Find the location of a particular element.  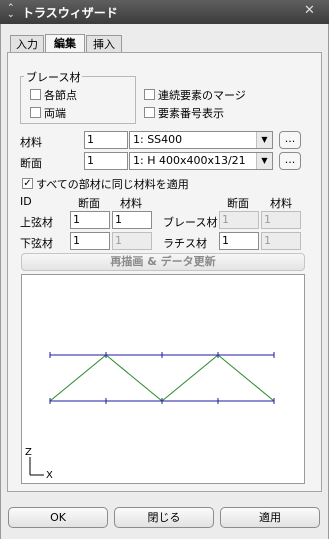

lattice-label: ラチス材 is located at coordinates (185, 243).